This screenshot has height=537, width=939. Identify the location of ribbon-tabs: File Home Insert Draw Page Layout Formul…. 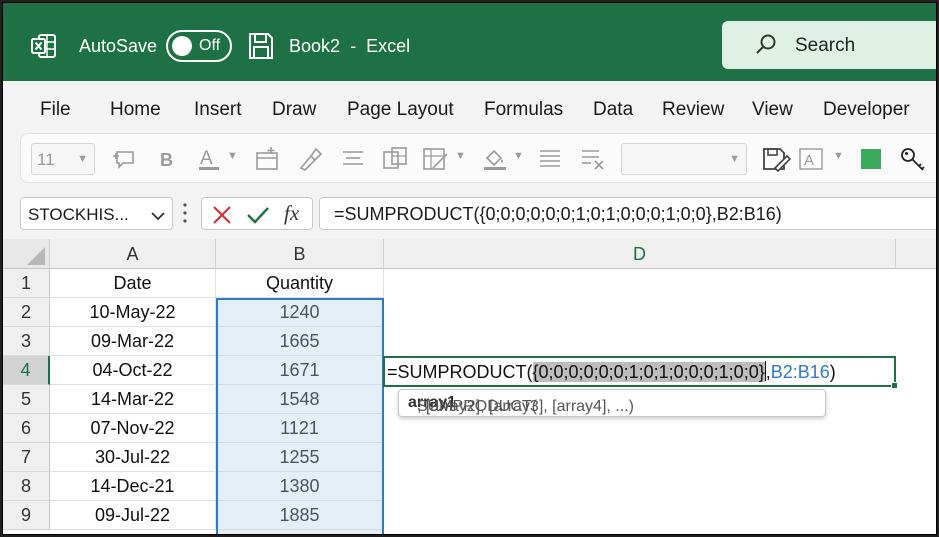
(469, 106).